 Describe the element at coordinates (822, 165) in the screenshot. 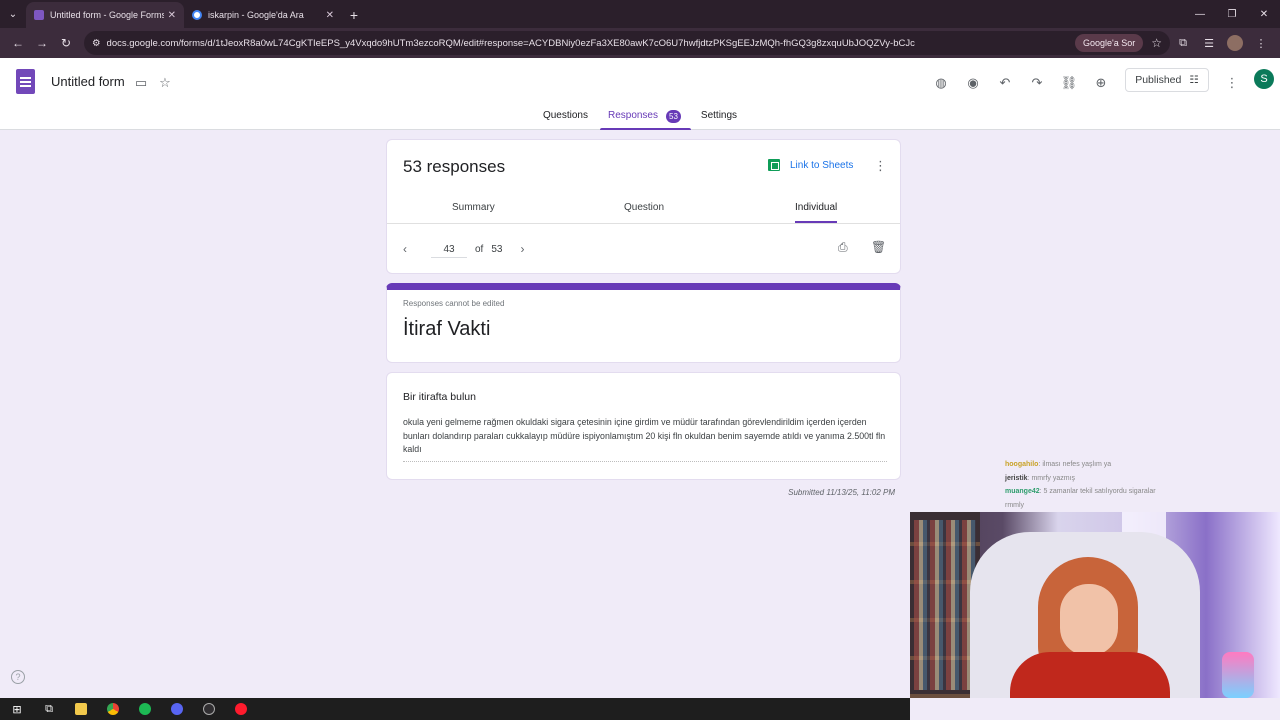

I see `link-to-sheets-label: Link to Sheets` at that location.